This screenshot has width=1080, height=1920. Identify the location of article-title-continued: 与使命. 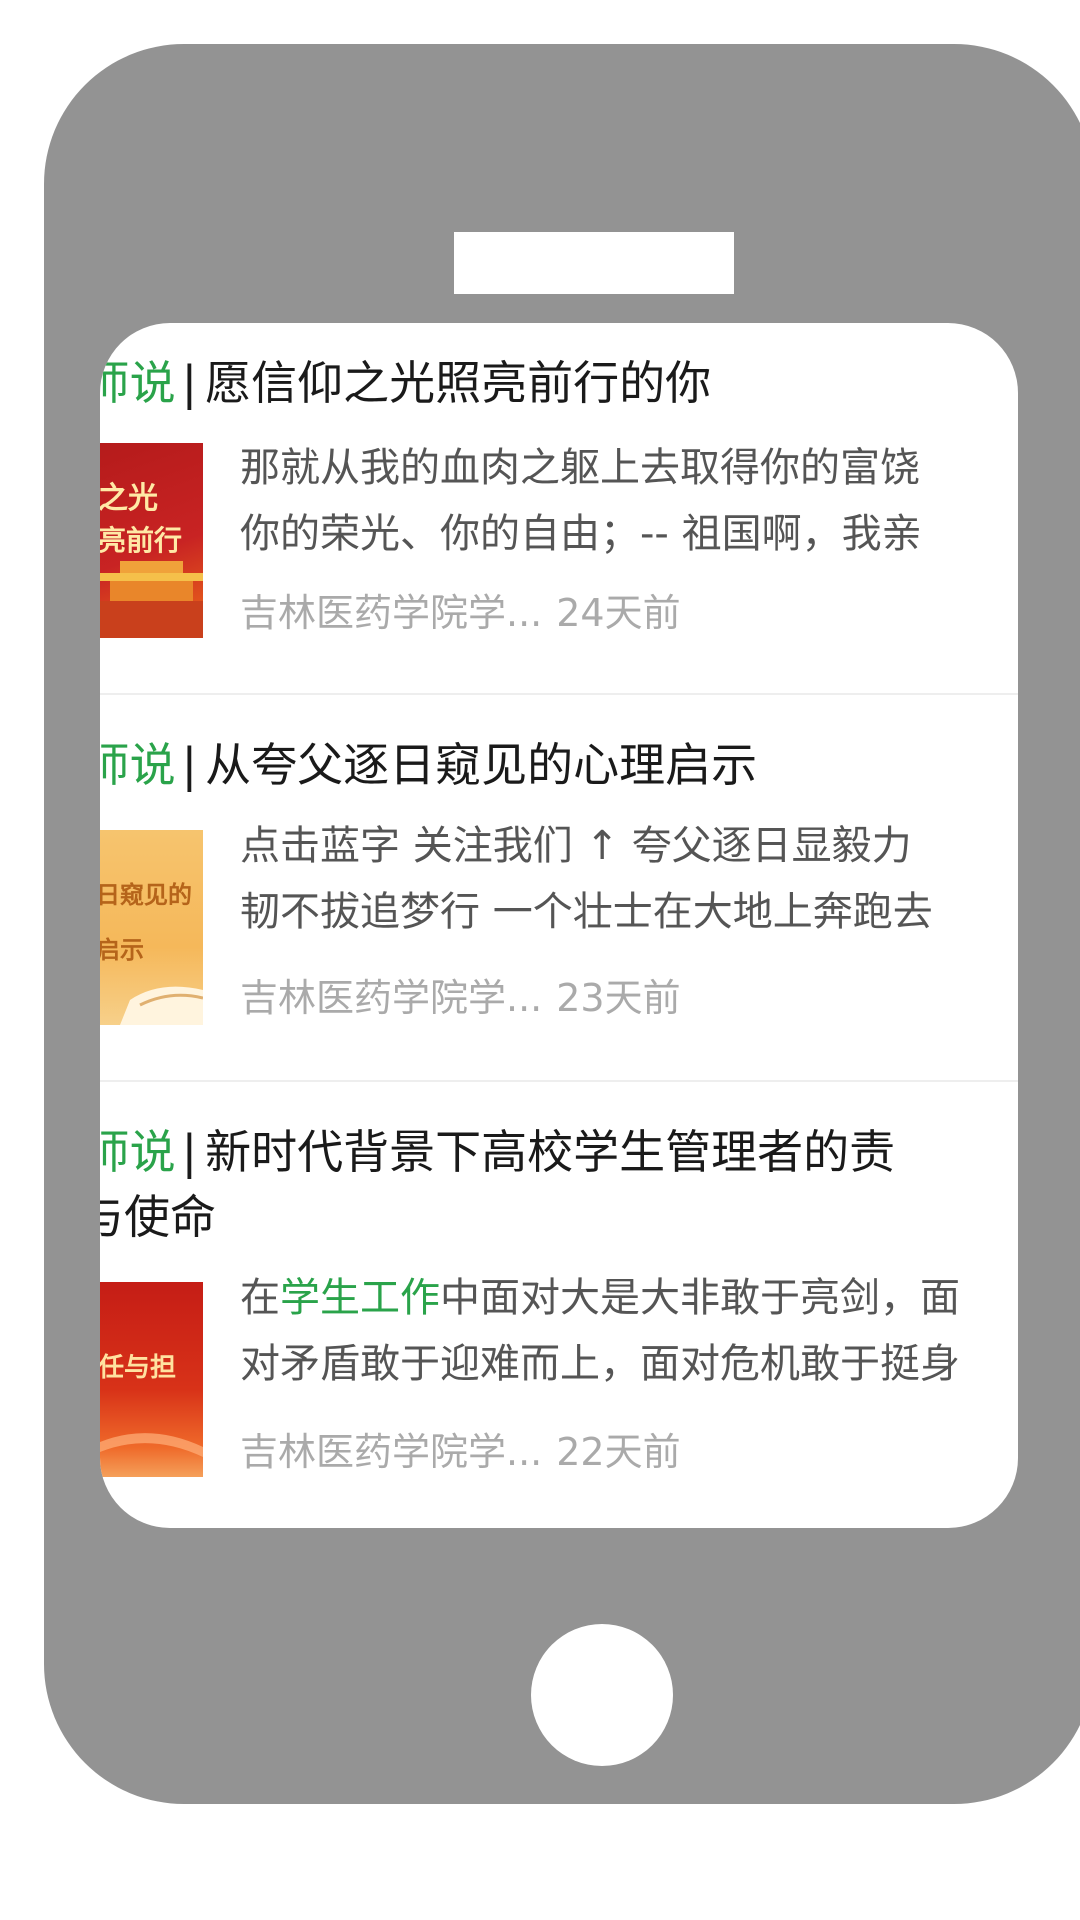
(158, 1217).